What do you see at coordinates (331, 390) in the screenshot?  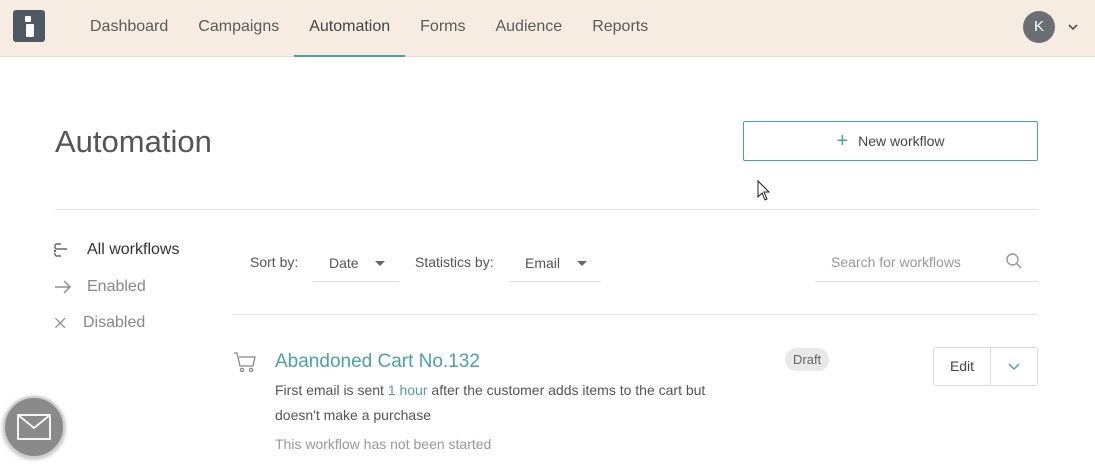 I see `workflow-description-text: First email is sent` at bounding box center [331, 390].